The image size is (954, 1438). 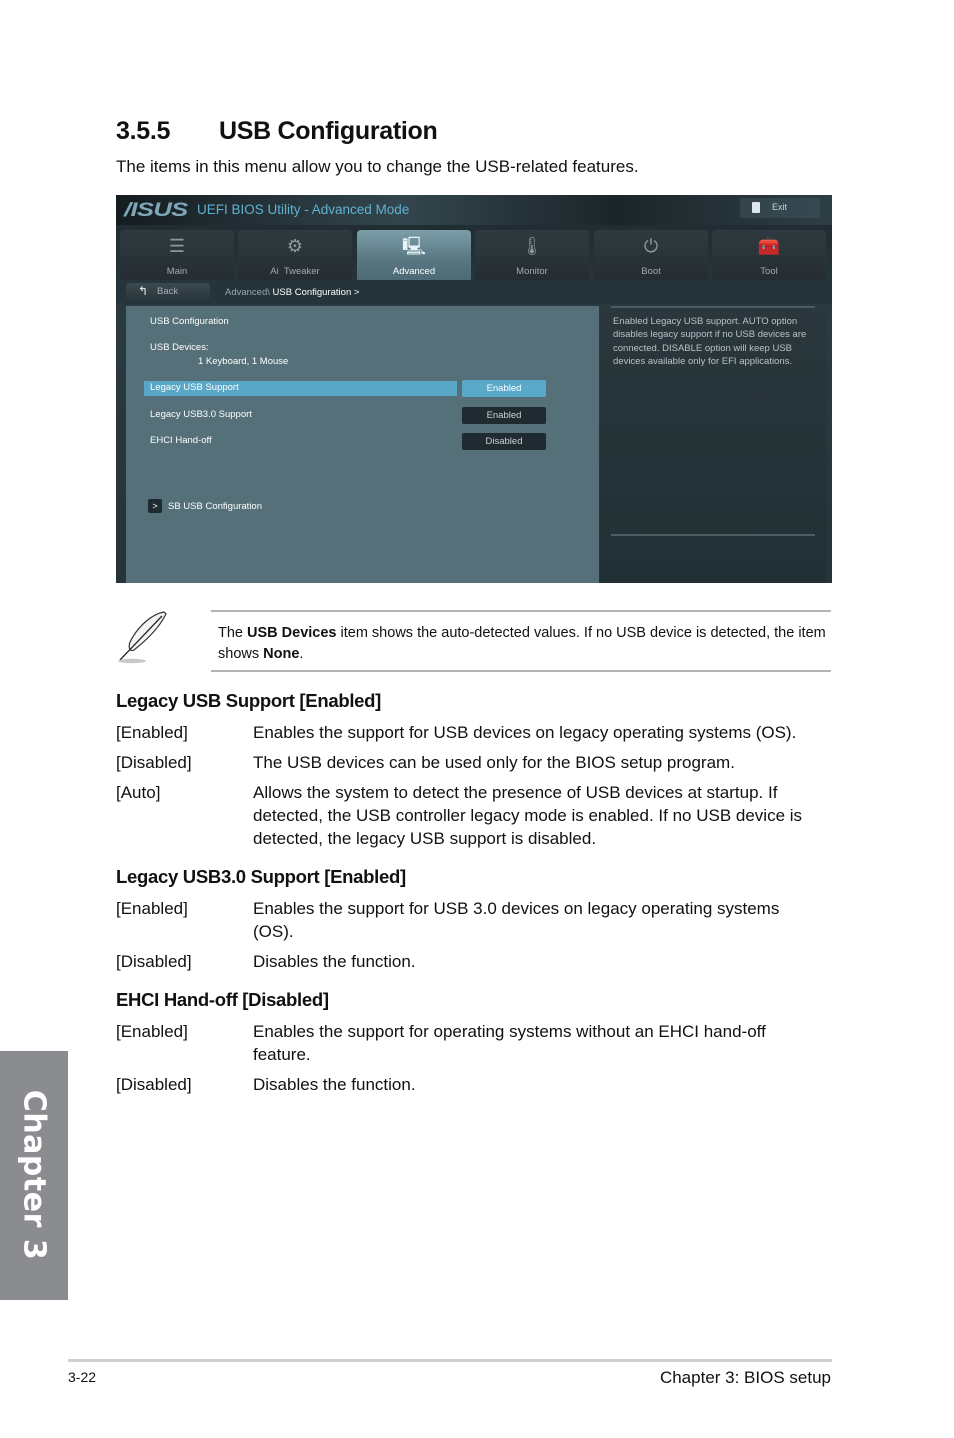 I want to click on breadcrumb-current: USB Configuration, so click(x=312, y=292).